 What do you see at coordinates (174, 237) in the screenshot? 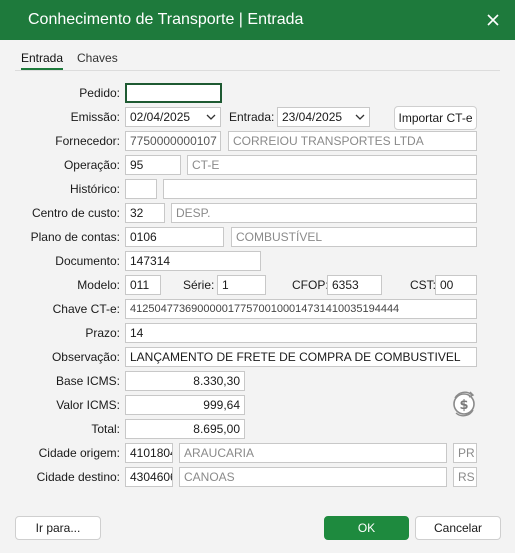
I see `plano-contas-code-field: 0106` at bounding box center [174, 237].